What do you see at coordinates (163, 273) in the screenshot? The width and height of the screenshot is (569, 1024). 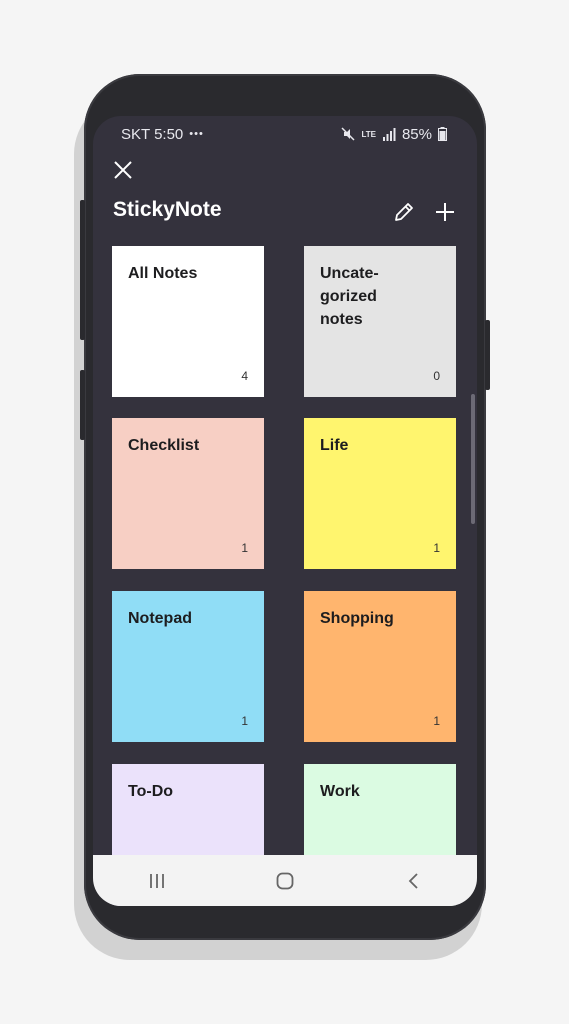 I see `note-card-title: All Notes` at bounding box center [163, 273].